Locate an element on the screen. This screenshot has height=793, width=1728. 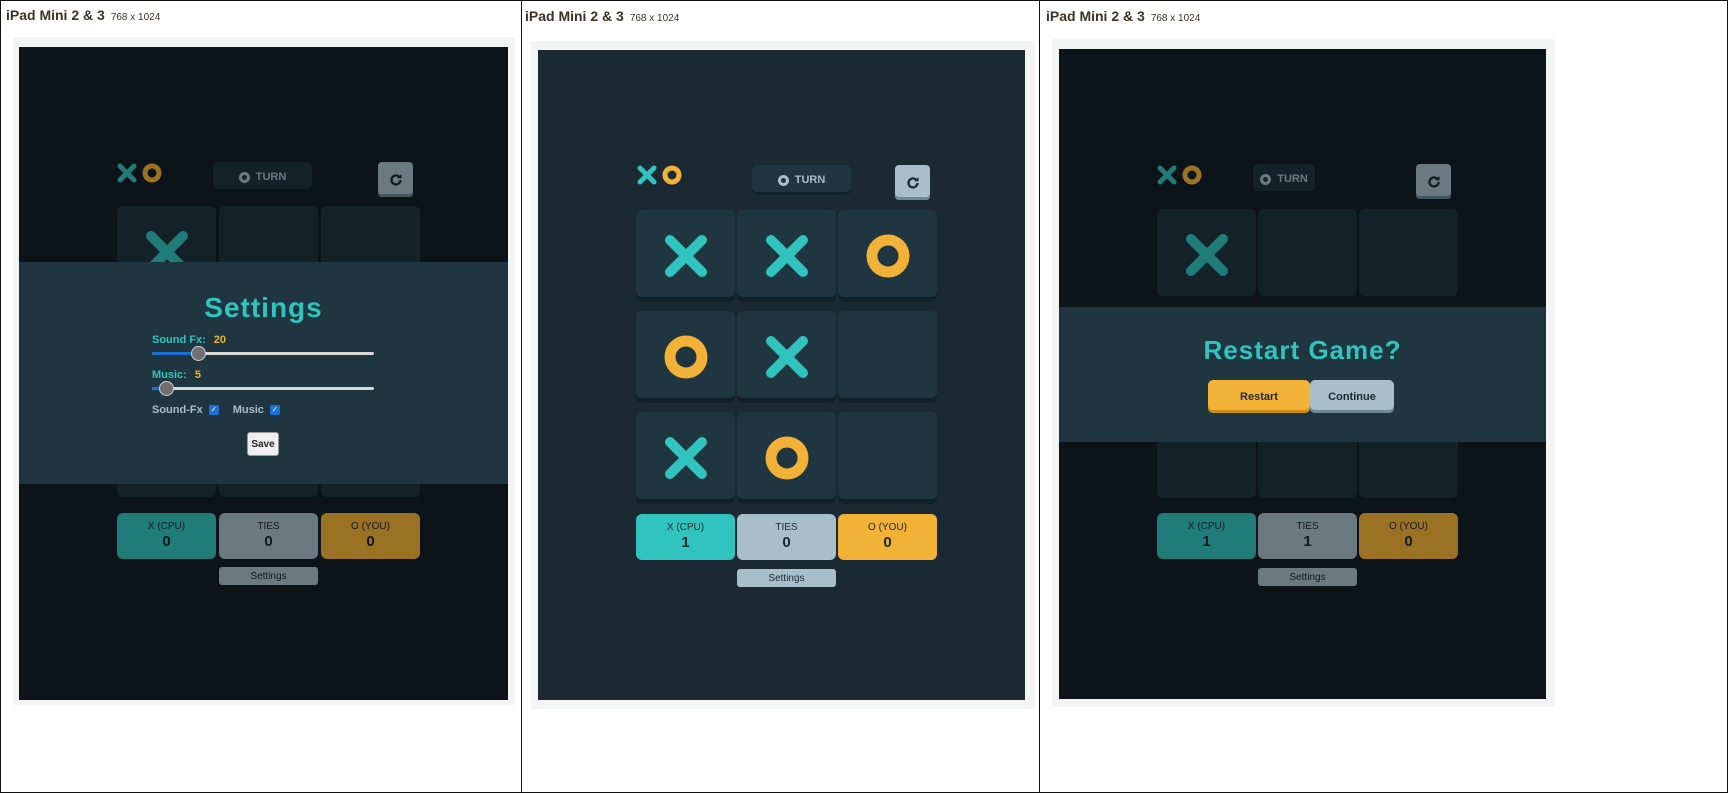
settings-button: Settings is located at coordinates (786, 578).